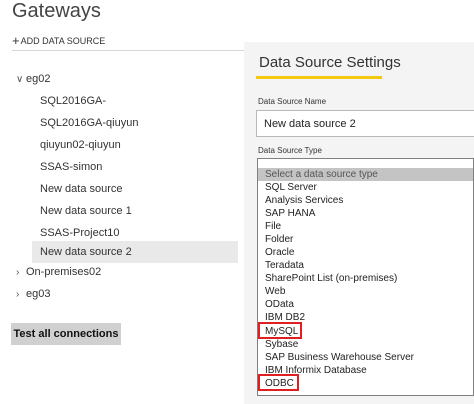 Image resolution: width=474 pixels, height=404 pixels. Describe the element at coordinates (365, 304) in the screenshot. I see `type-option: OData` at that location.